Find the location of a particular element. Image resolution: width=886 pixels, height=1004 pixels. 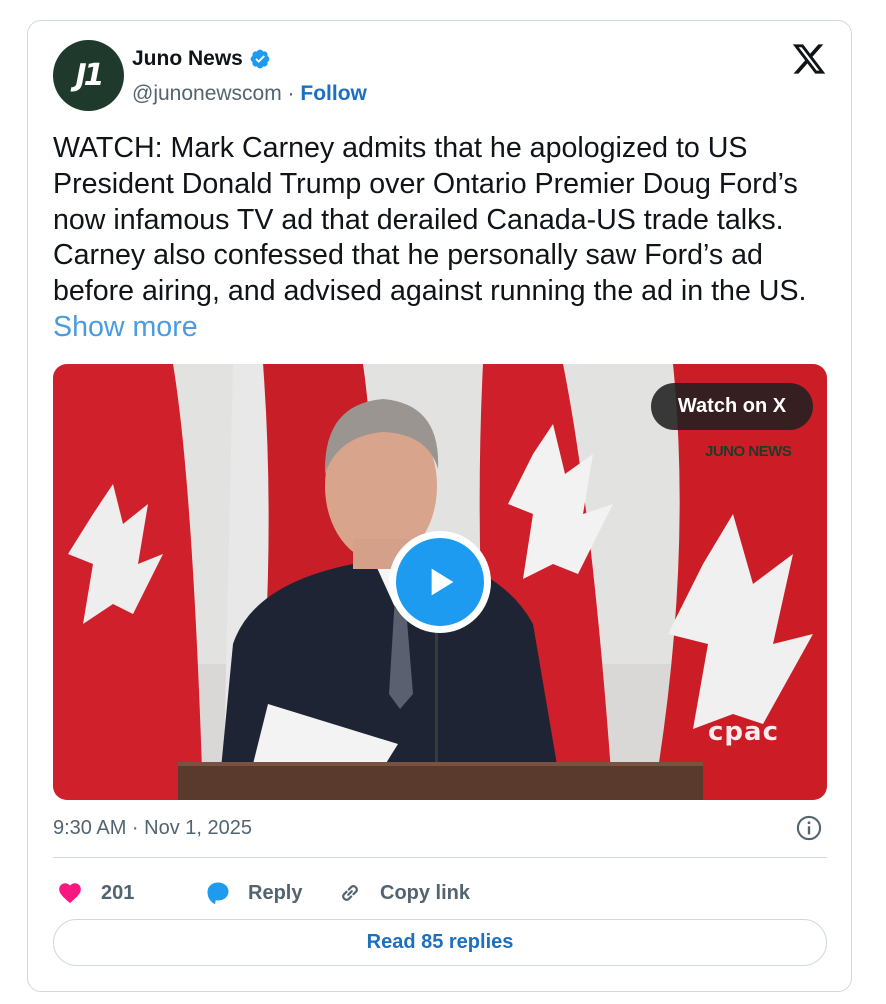

x-logo-icon is located at coordinates (809, 59).